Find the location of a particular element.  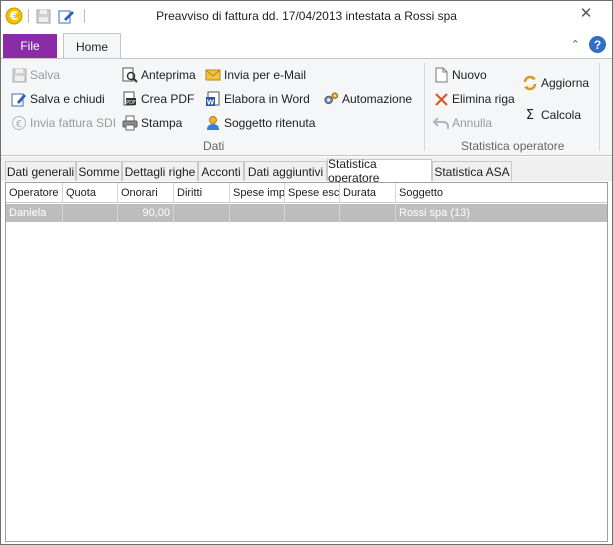

preview-magnifier-icon is located at coordinates (130, 75).